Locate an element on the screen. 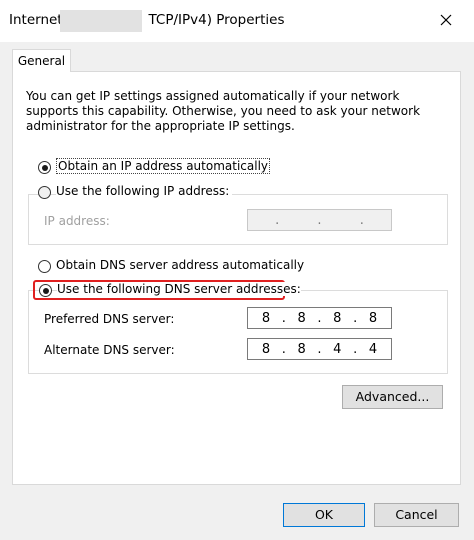 The height and width of the screenshot is (540, 474). dns-server-group is located at coordinates (238, 332).